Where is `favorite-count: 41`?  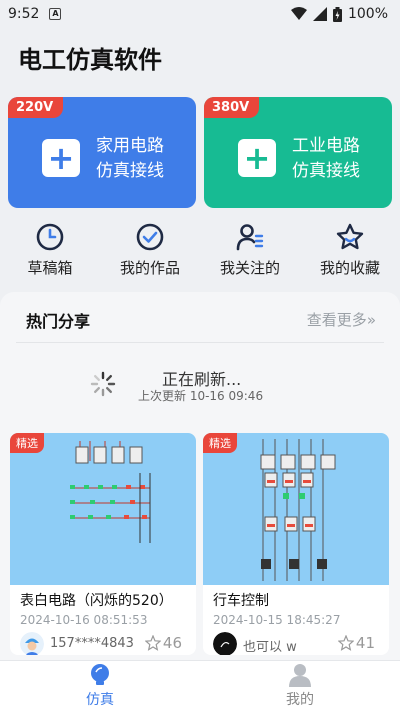
favorite-count: 41 is located at coordinates (356, 643).